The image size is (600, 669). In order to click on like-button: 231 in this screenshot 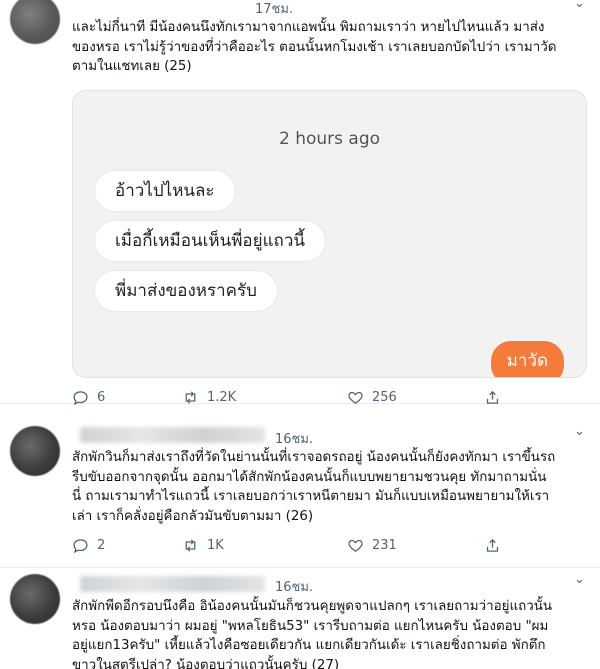, I will do `click(372, 545)`.